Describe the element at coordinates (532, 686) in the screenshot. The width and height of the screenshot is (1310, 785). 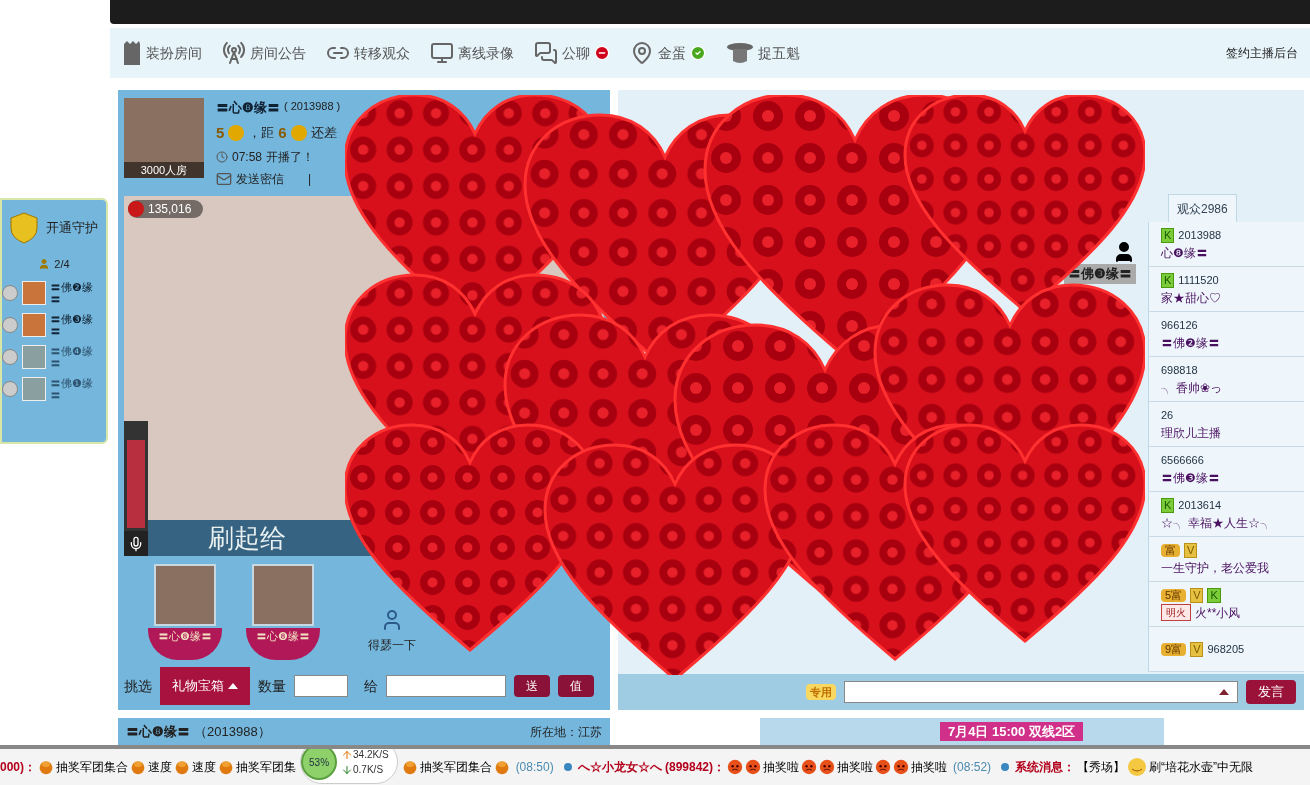
I see `gift-action-button: 送` at that location.